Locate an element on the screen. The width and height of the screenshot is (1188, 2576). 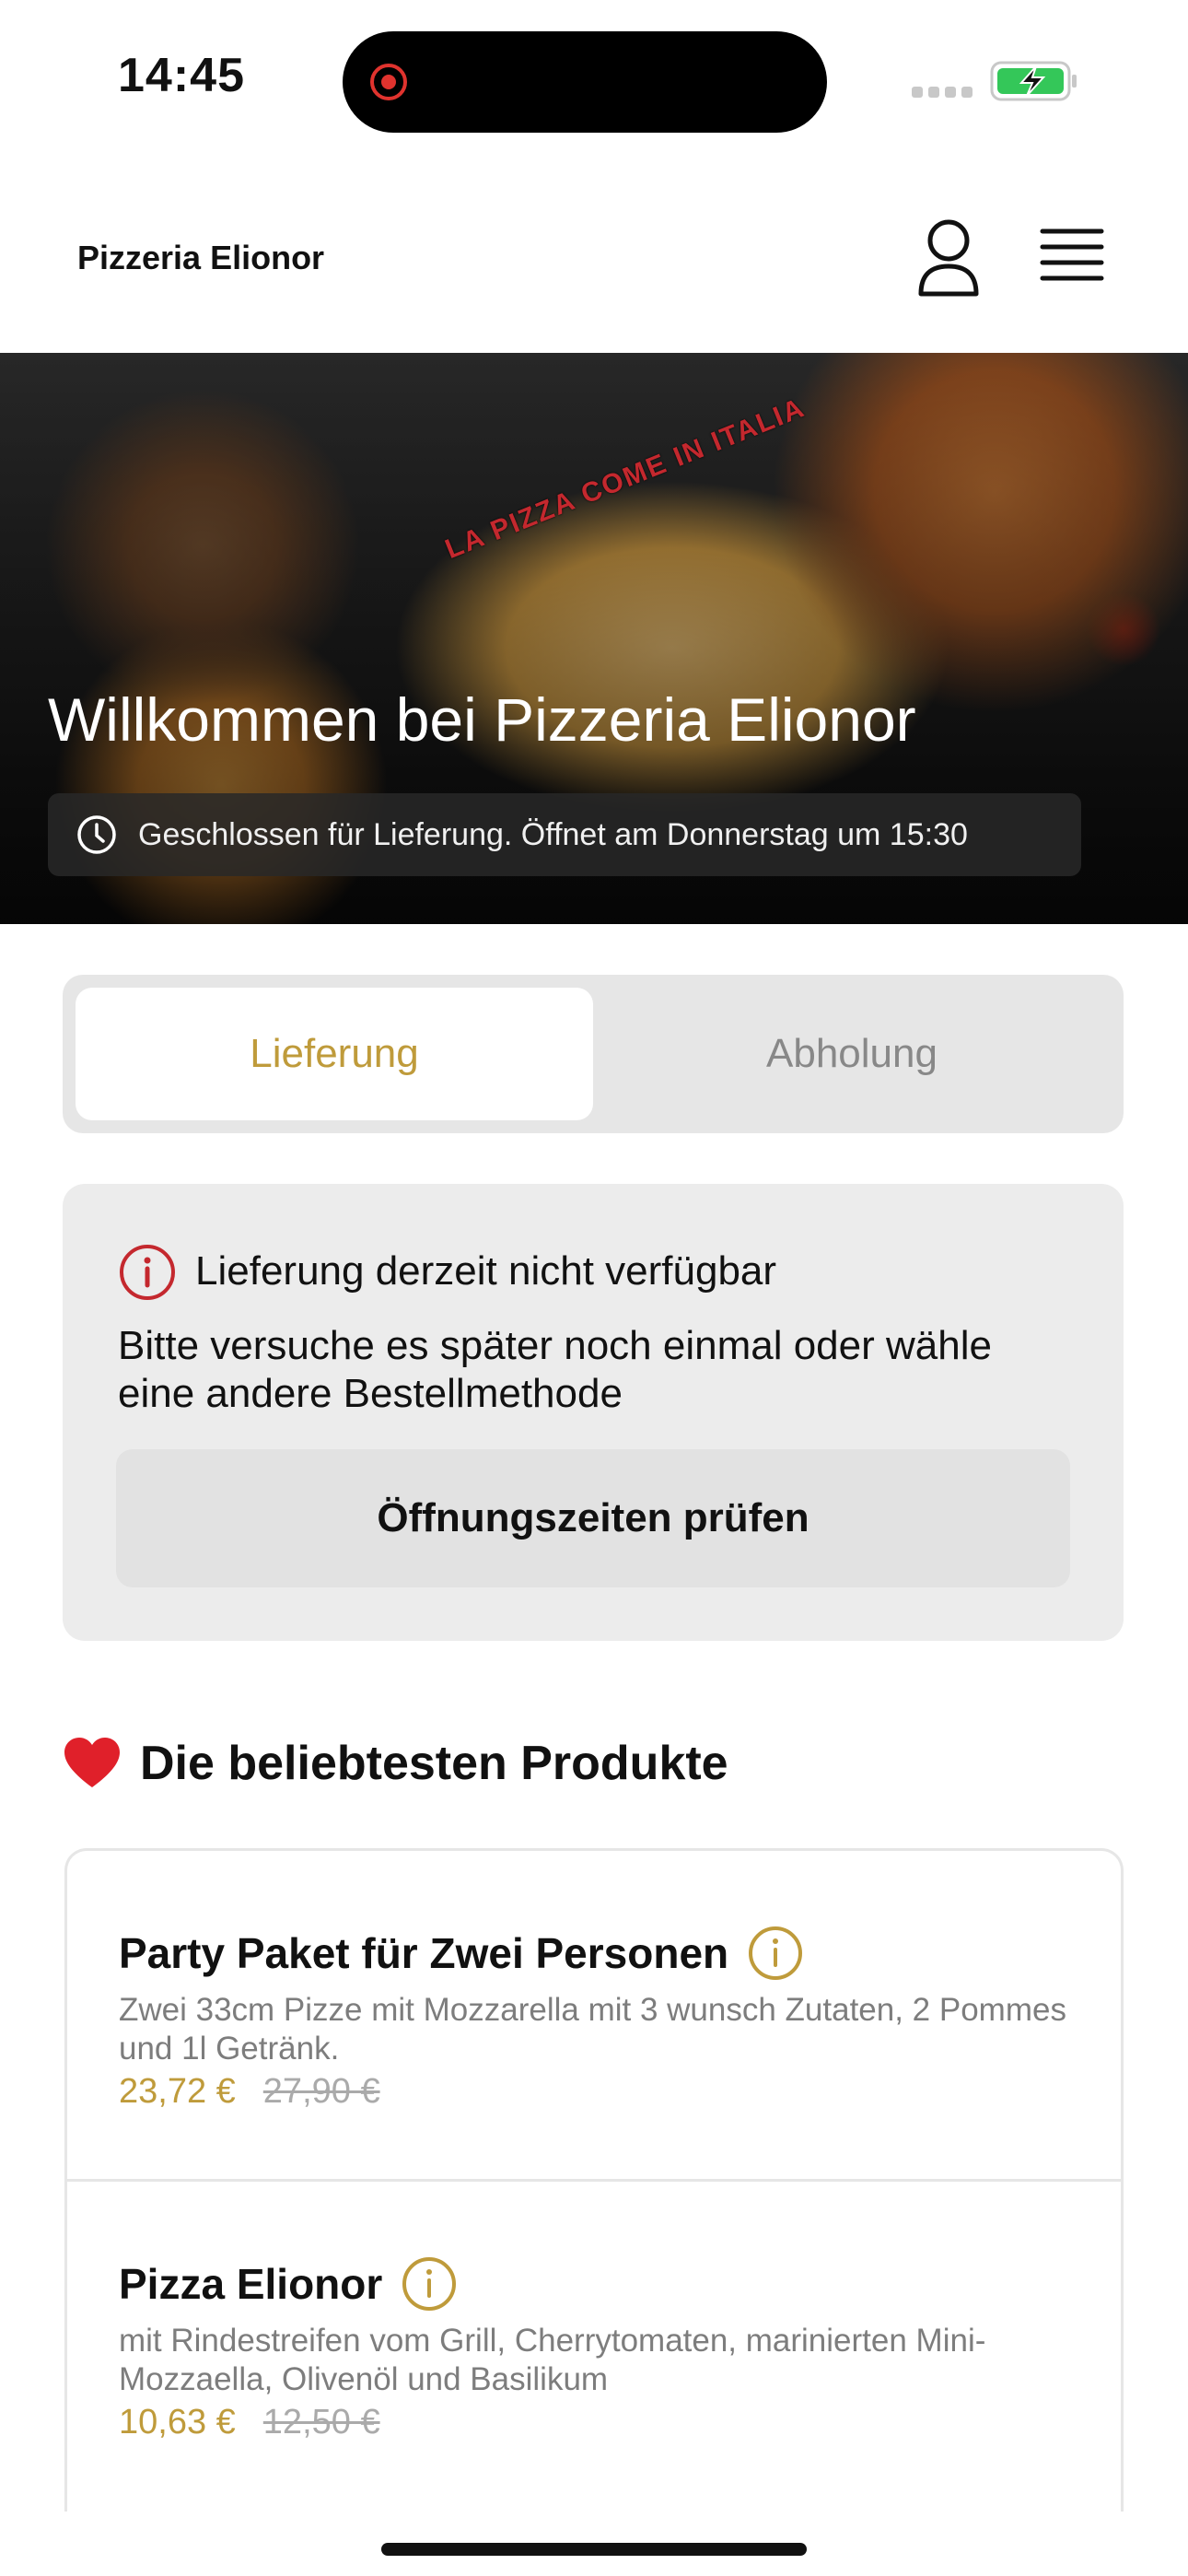
tab-pickup: Abholung is located at coordinates (852, 1054).